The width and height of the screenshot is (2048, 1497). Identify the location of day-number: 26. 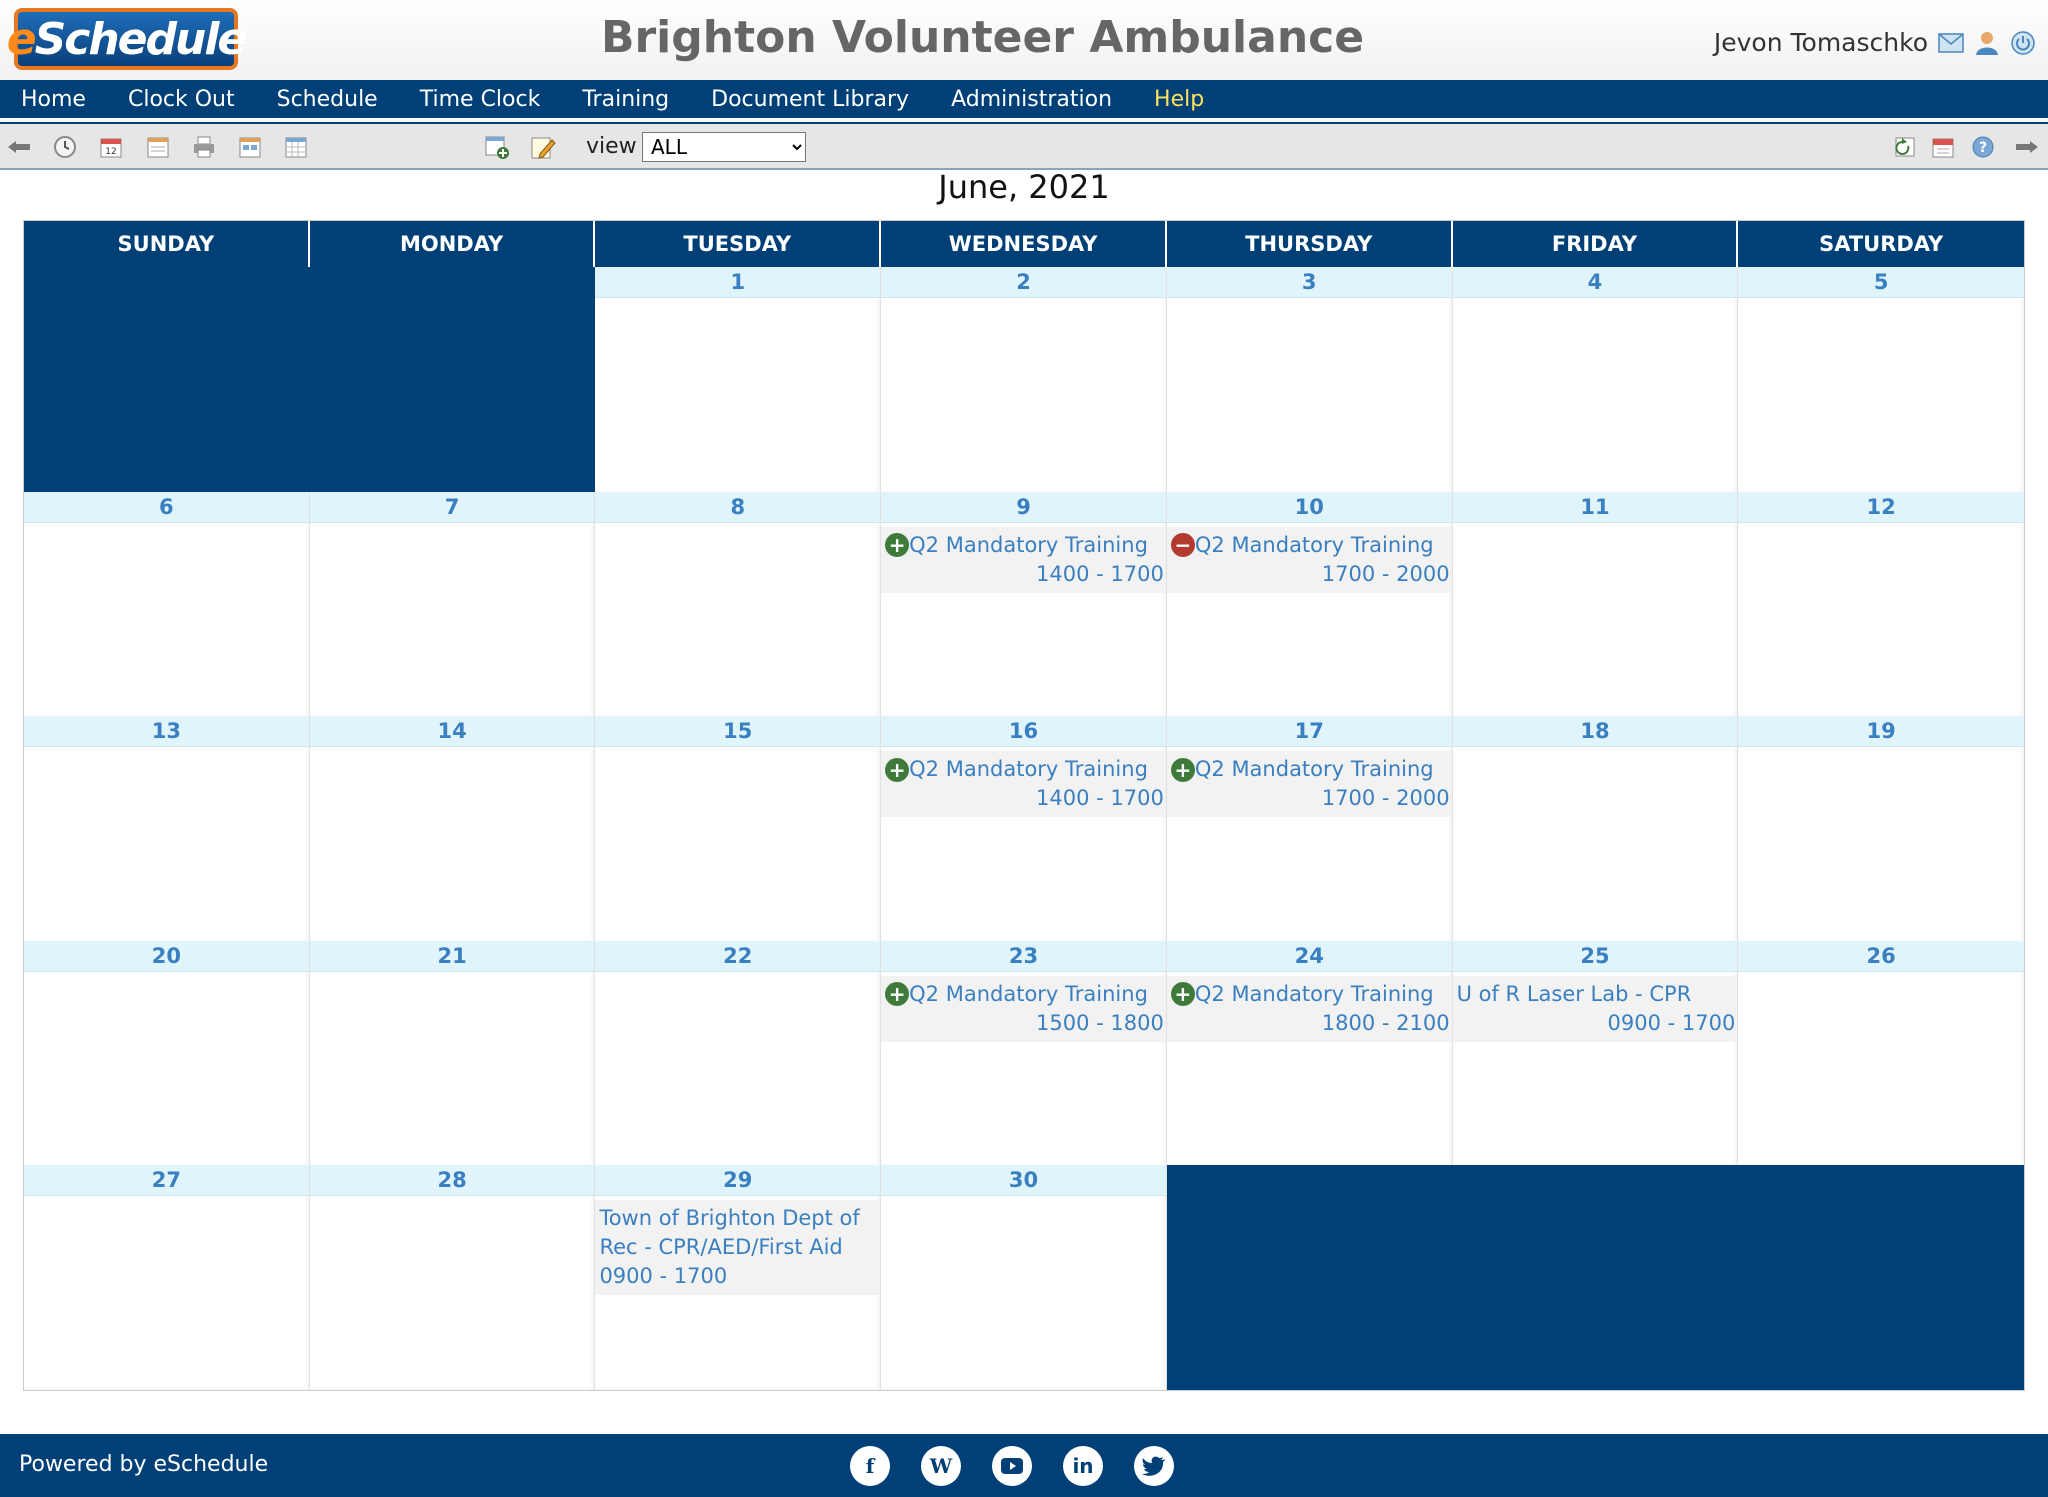
(1881, 956).